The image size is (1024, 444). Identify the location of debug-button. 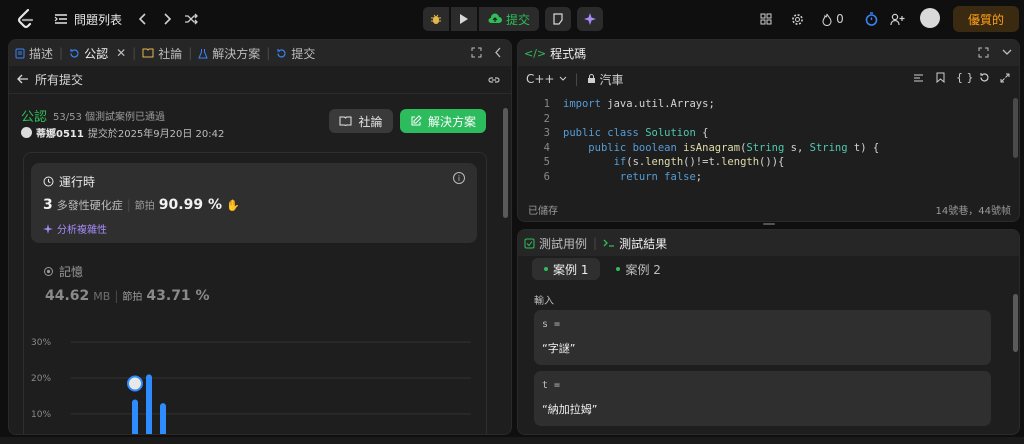
(436, 19).